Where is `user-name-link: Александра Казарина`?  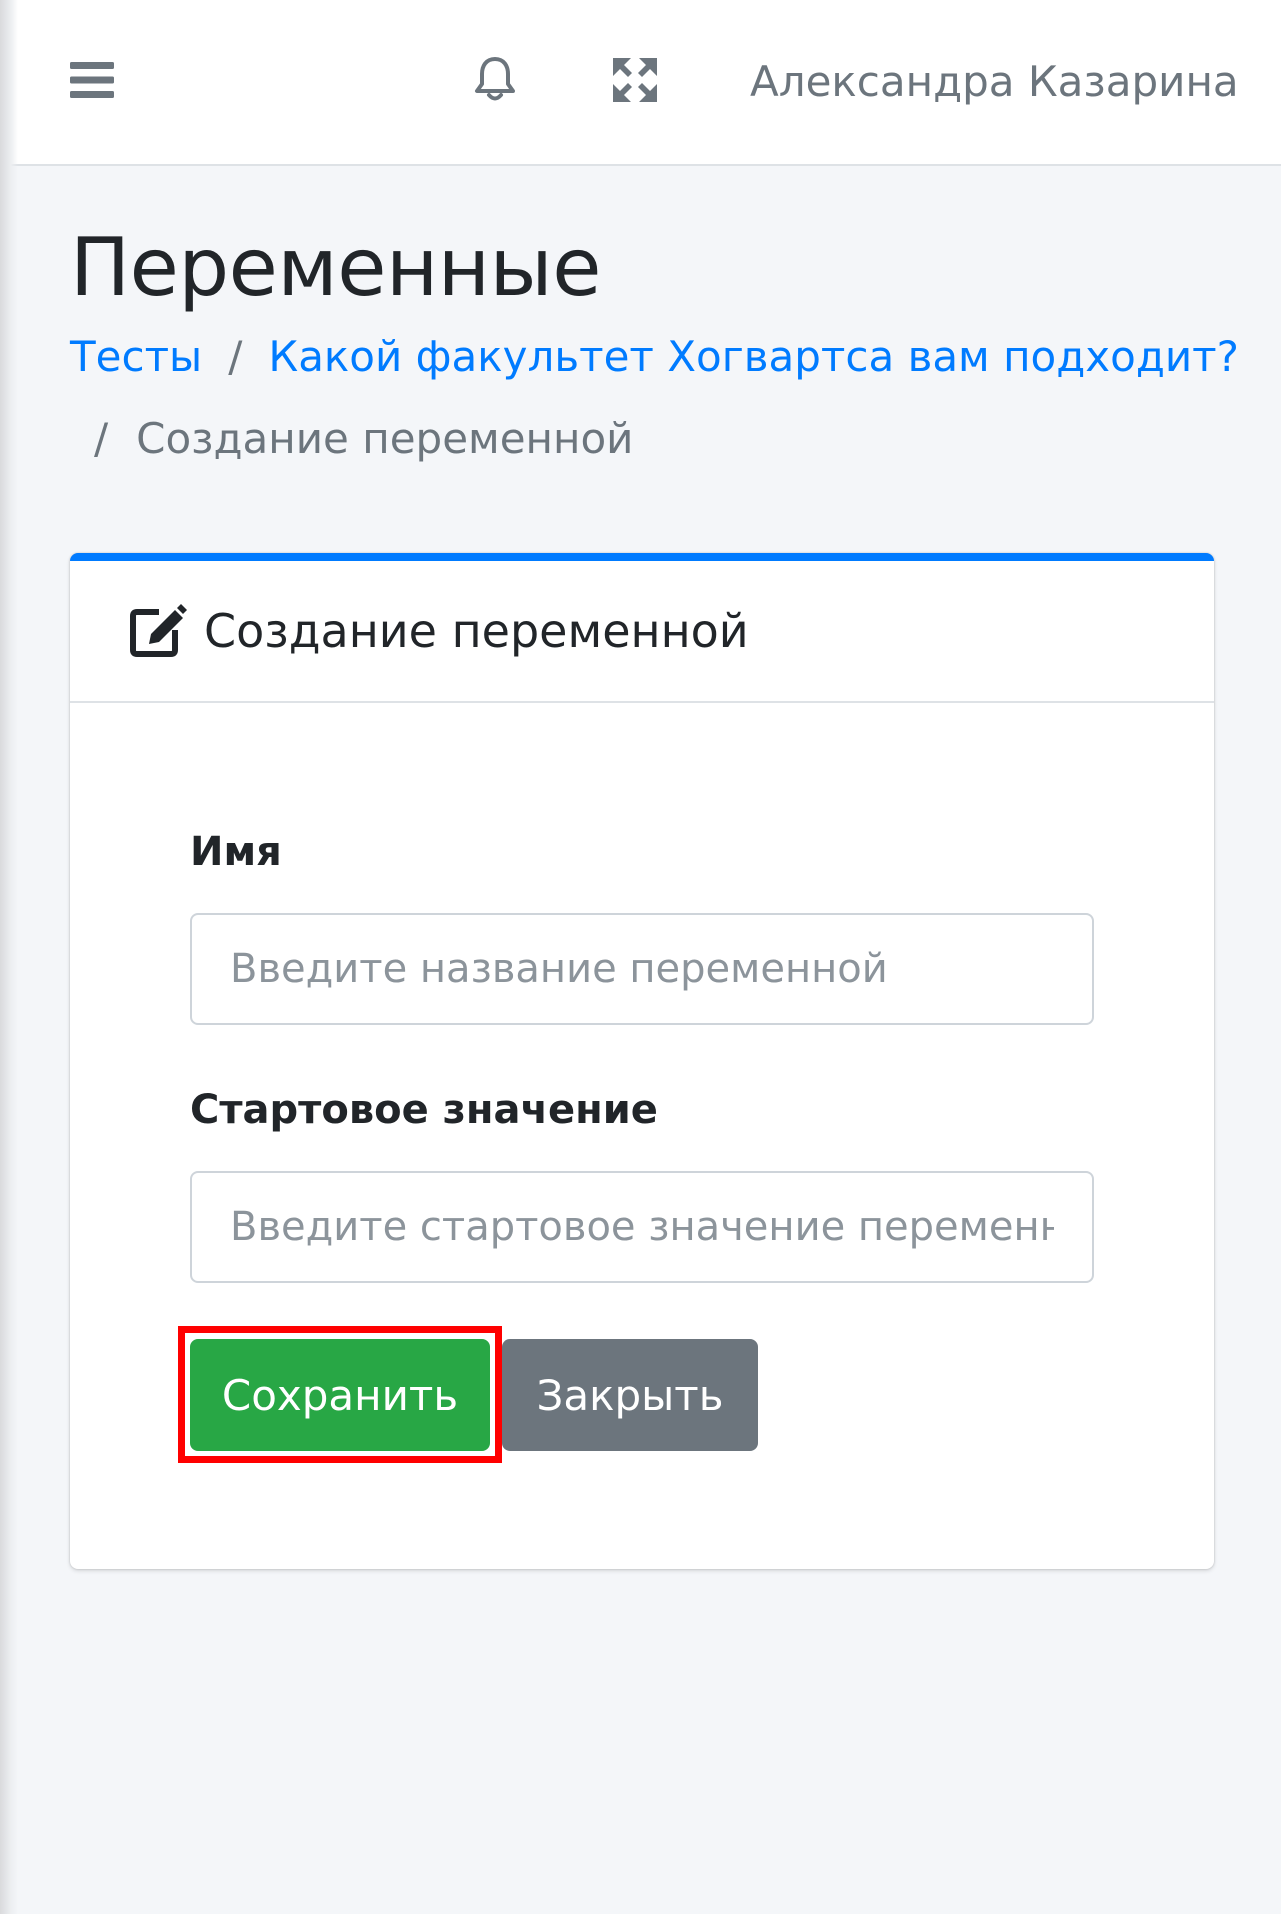
user-name-link: Александра Казарина is located at coordinates (994, 82).